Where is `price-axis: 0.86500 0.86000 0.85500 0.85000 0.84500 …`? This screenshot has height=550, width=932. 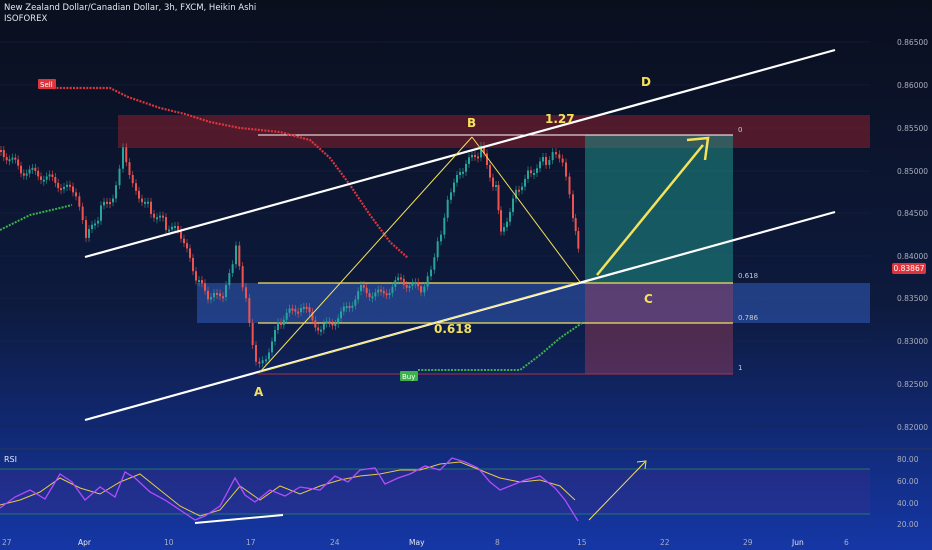 price-axis: 0.86500 0.86000 0.85500 0.85000 0.84500 … is located at coordinates (912, 235).